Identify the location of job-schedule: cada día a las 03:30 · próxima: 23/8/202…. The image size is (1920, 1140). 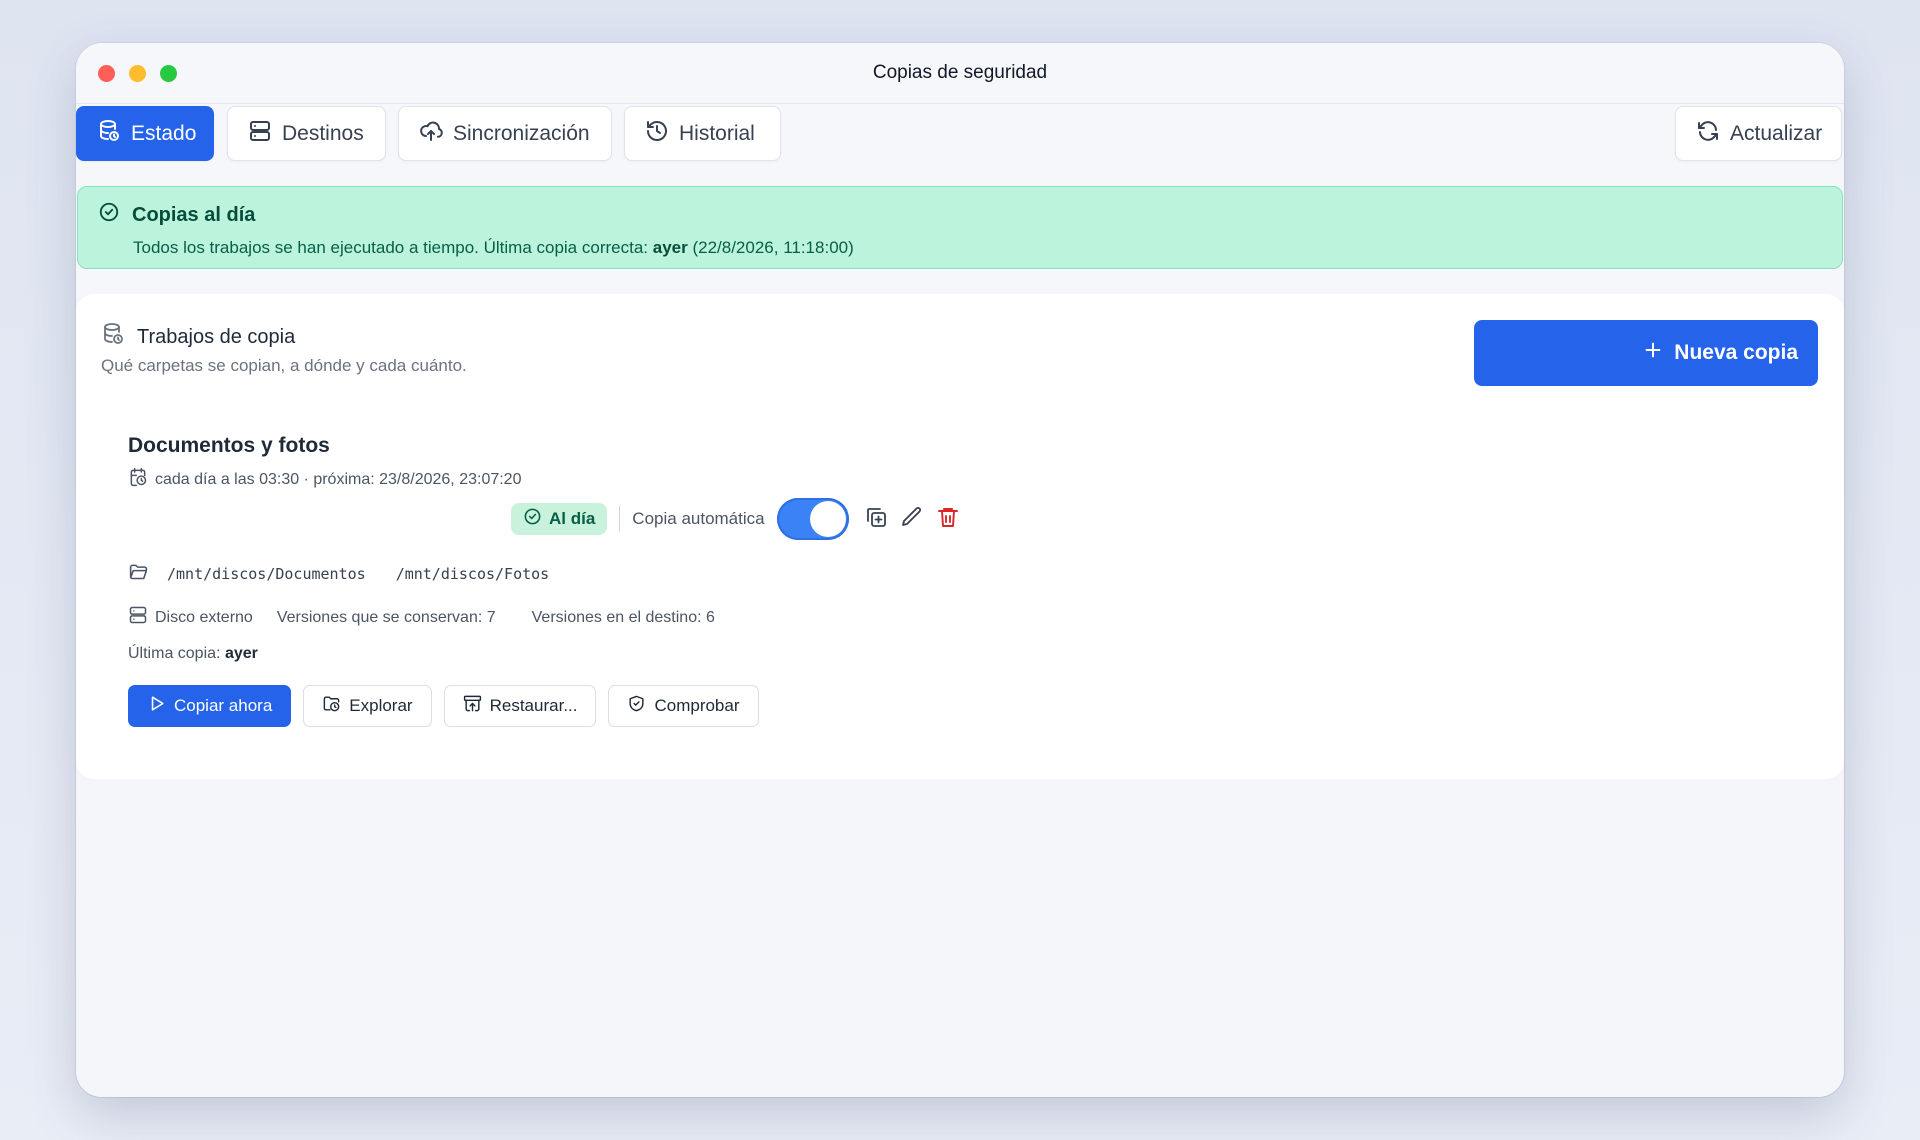
(338, 479).